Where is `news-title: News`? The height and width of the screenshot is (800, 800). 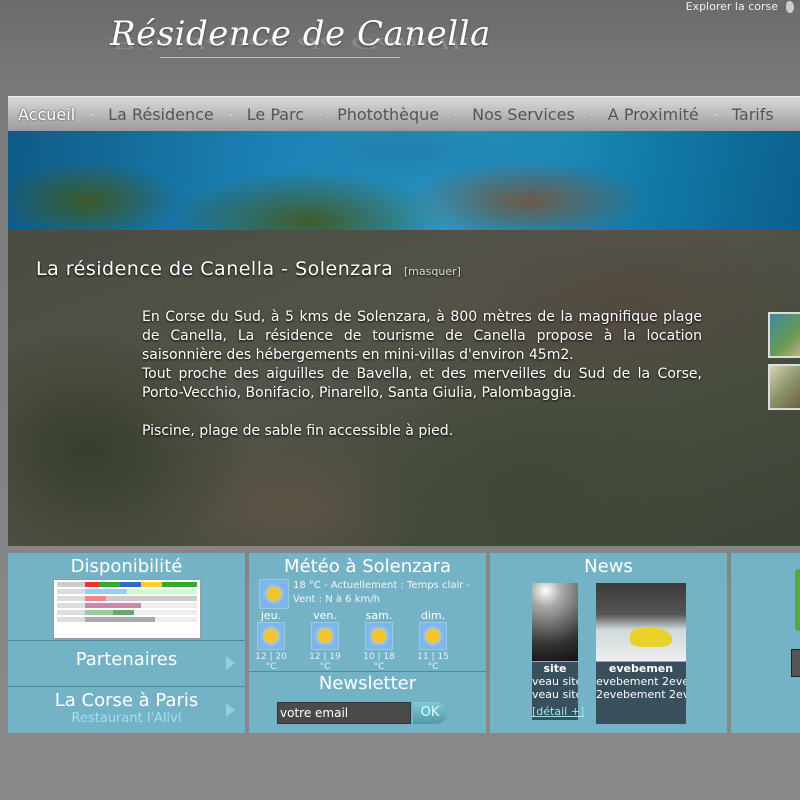
news-title: News is located at coordinates (608, 566).